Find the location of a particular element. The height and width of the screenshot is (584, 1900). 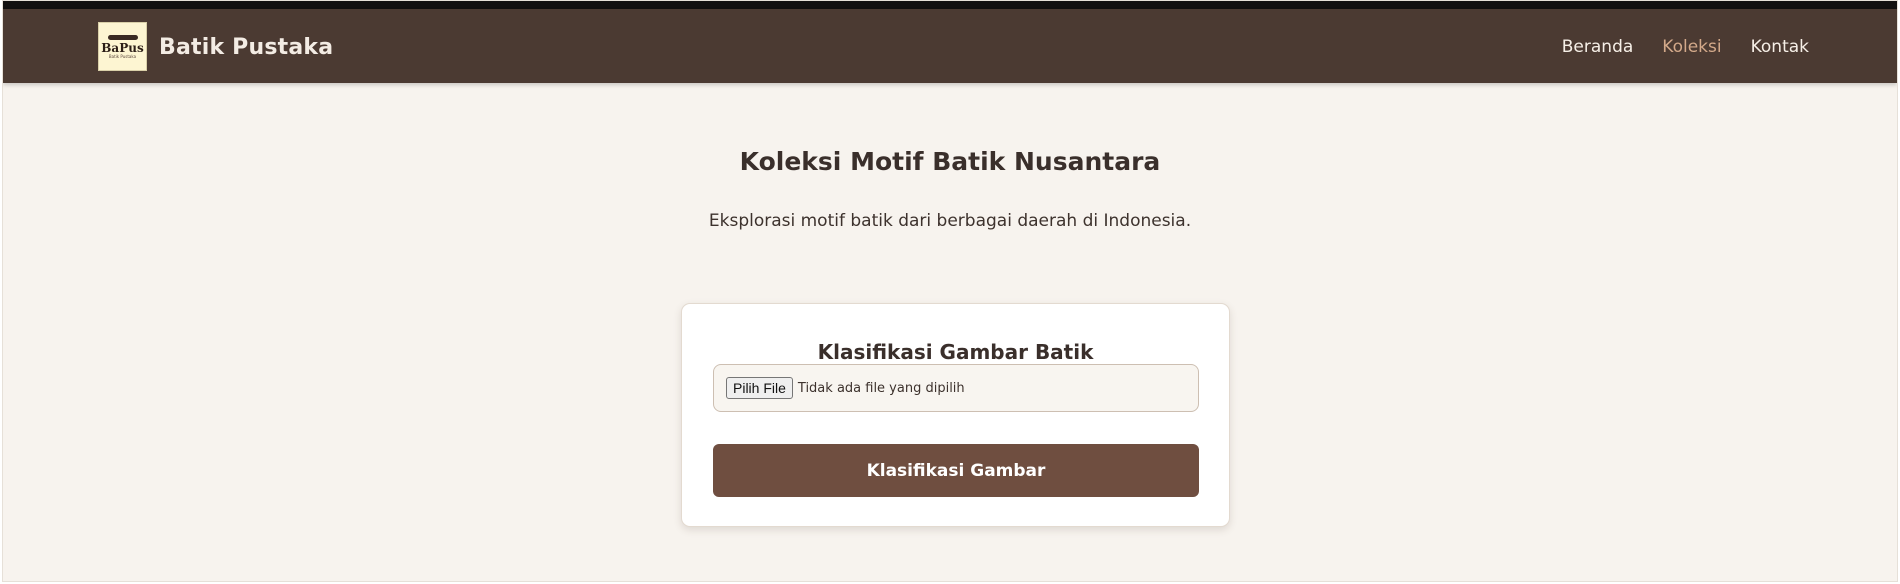

page-title: Koleksi Motif Batik Nusantara is located at coordinates (950, 161).